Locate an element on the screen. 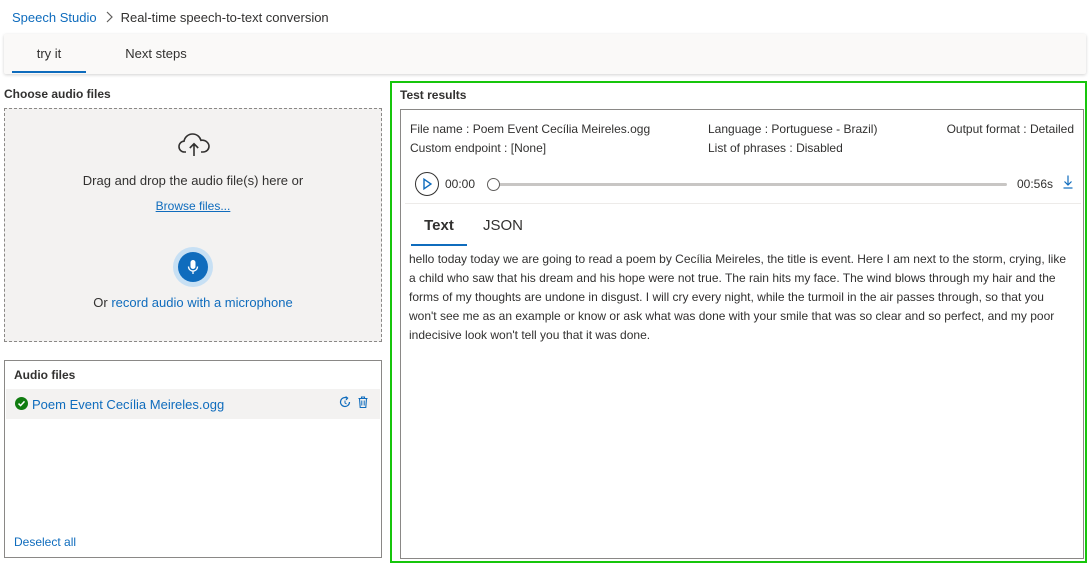  play-button is located at coordinates (427, 184).